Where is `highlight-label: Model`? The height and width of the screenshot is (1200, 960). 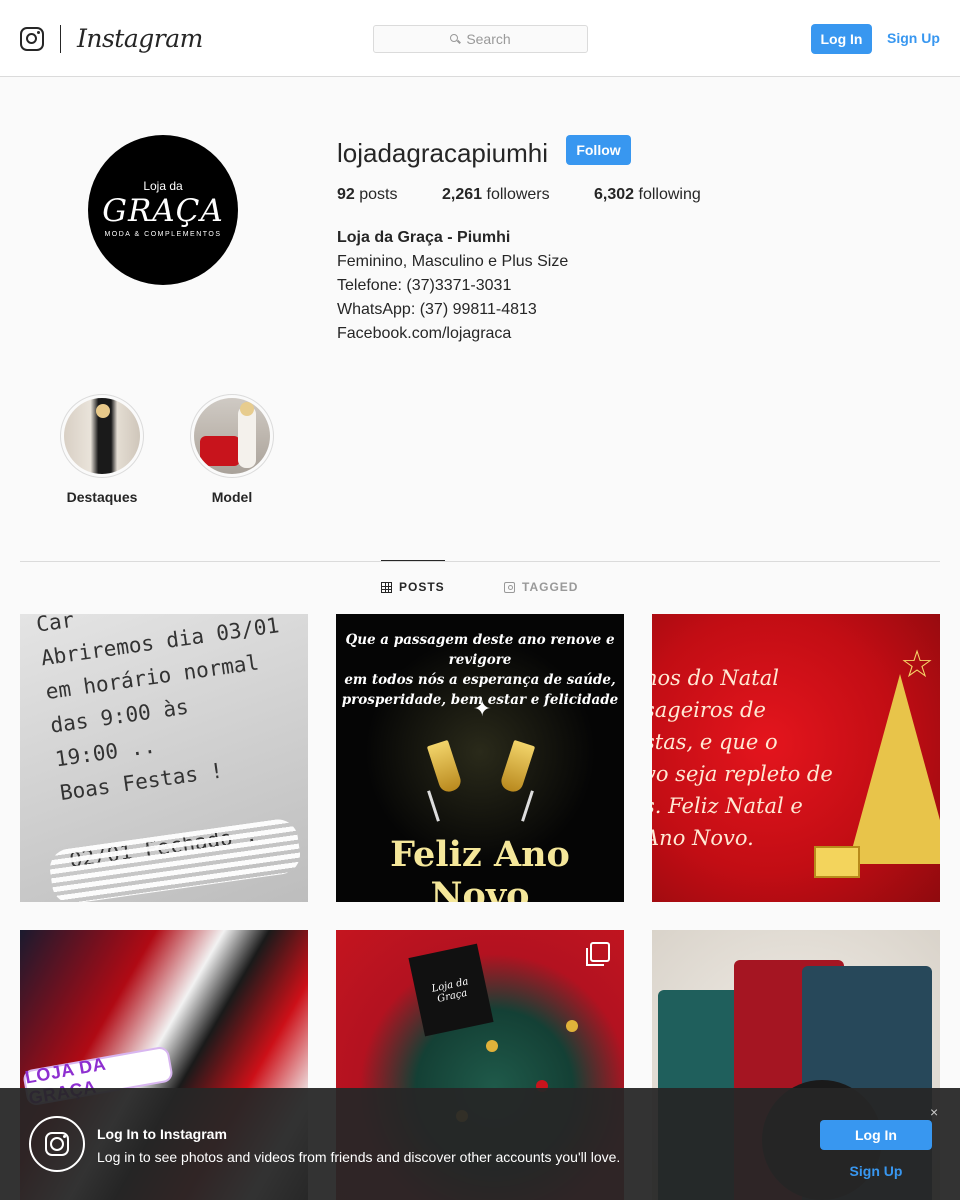
highlight-label: Model is located at coordinates (232, 497).